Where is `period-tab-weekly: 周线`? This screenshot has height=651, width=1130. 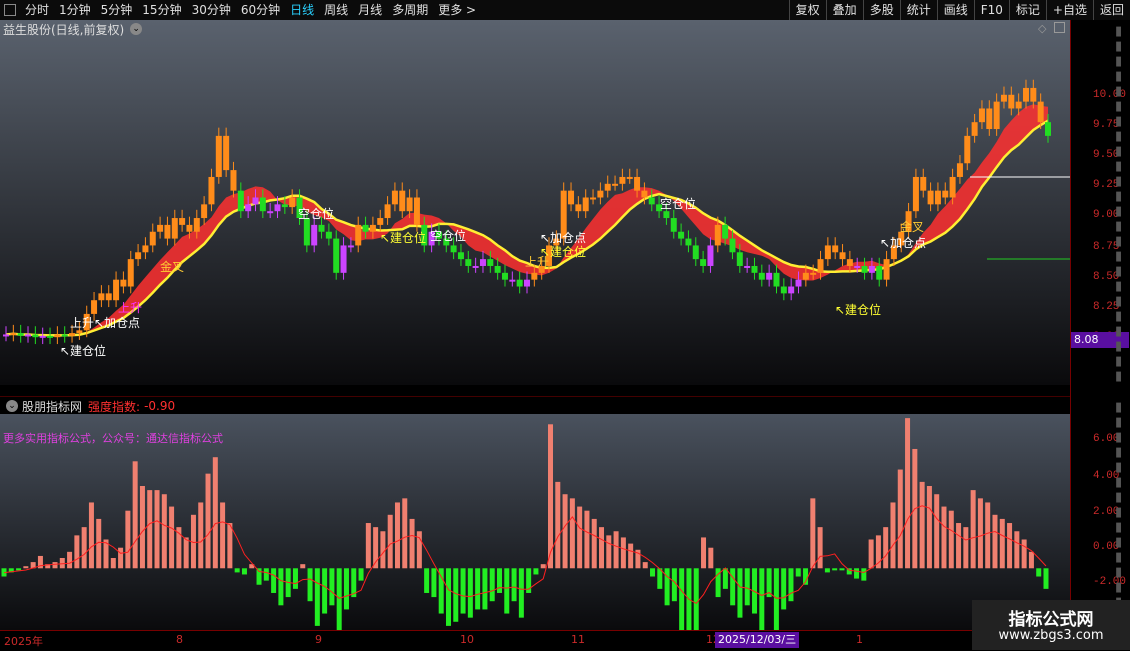 period-tab-weekly: 周线 is located at coordinates (336, 10).